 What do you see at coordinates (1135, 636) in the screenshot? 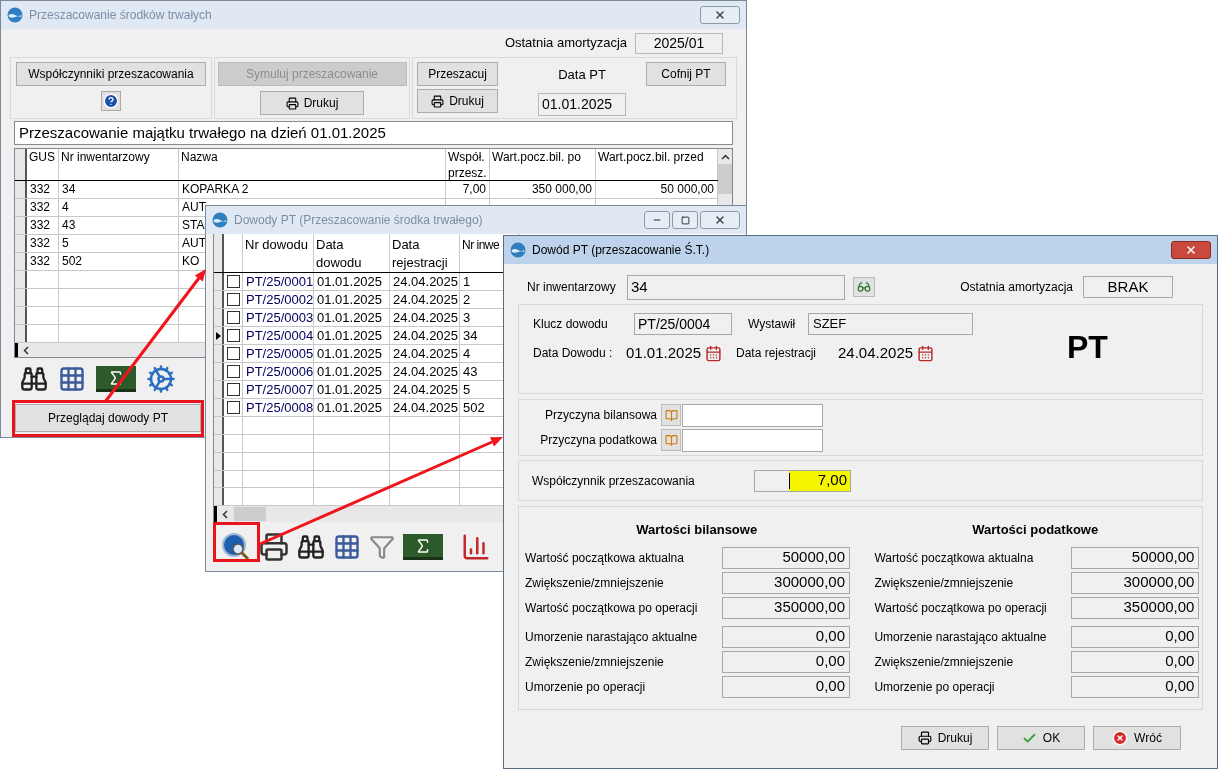
I see `value-field: 0,00` at bounding box center [1135, 636].